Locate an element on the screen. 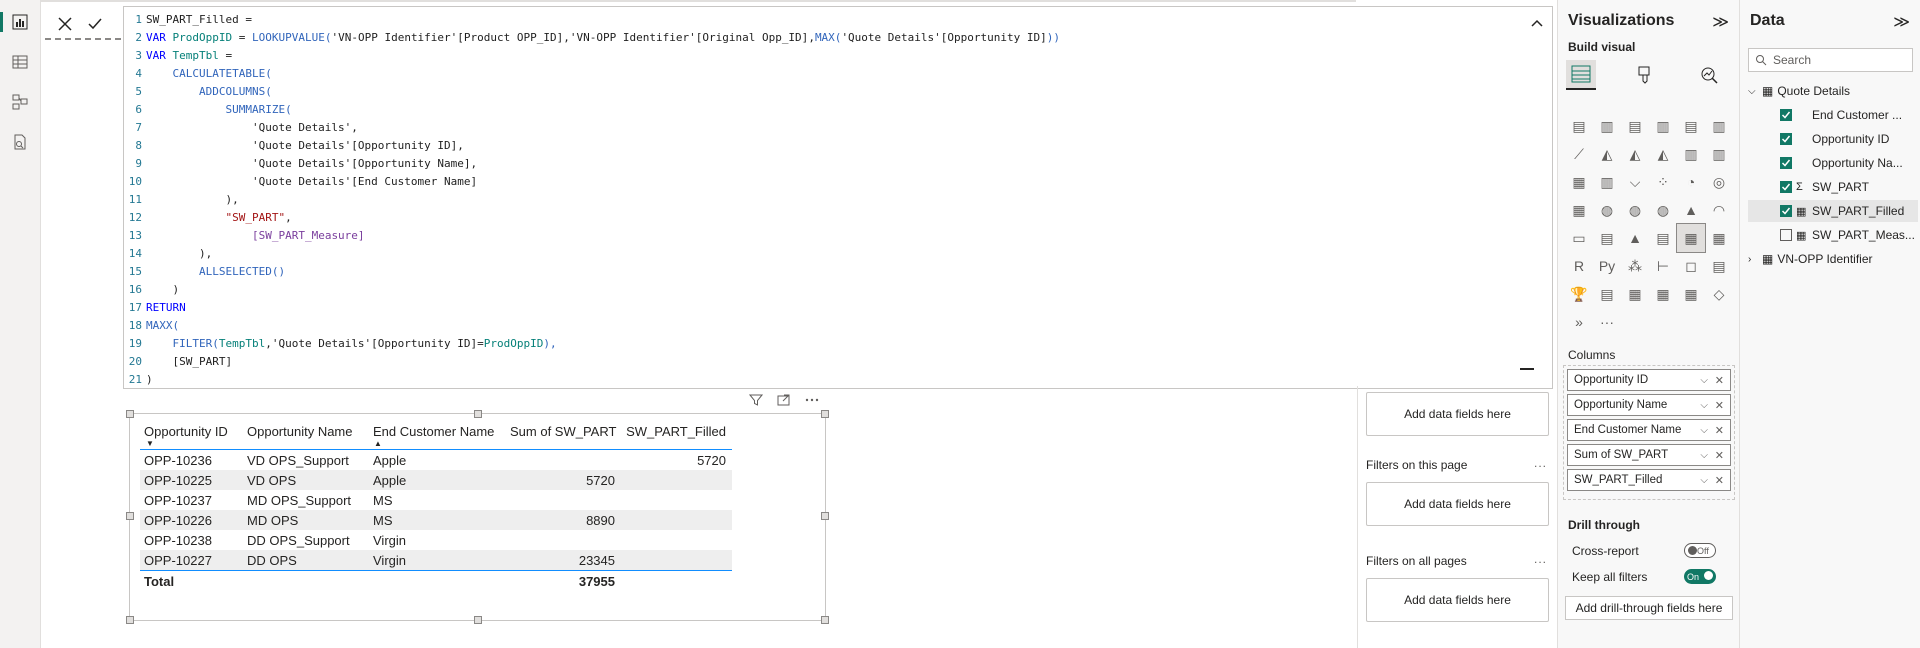  narrative-visual-icon: ▤ is located at coordinates (1719, 266).